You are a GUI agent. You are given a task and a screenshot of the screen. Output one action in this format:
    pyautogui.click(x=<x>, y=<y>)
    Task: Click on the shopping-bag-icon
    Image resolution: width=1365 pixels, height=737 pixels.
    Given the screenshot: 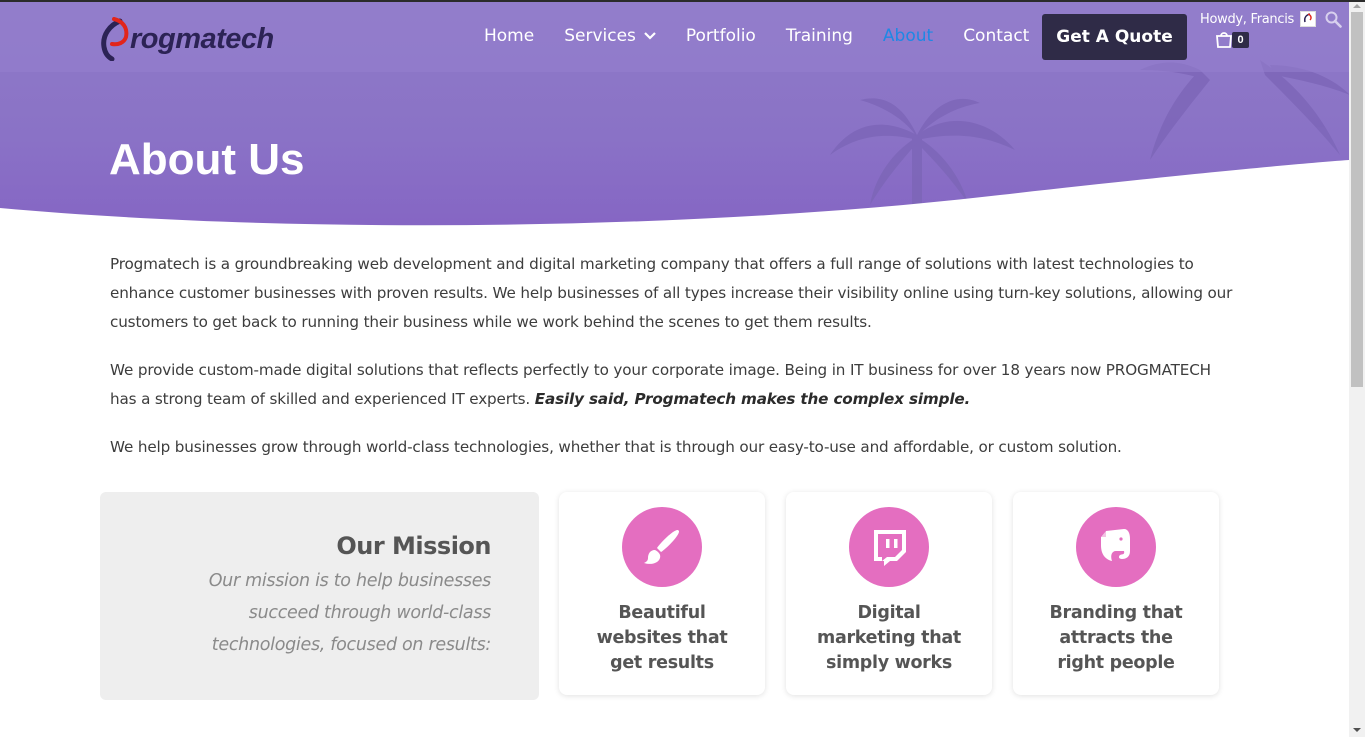 What is the action you would take?
    pyautogui.click(x=1224, y=39)
    